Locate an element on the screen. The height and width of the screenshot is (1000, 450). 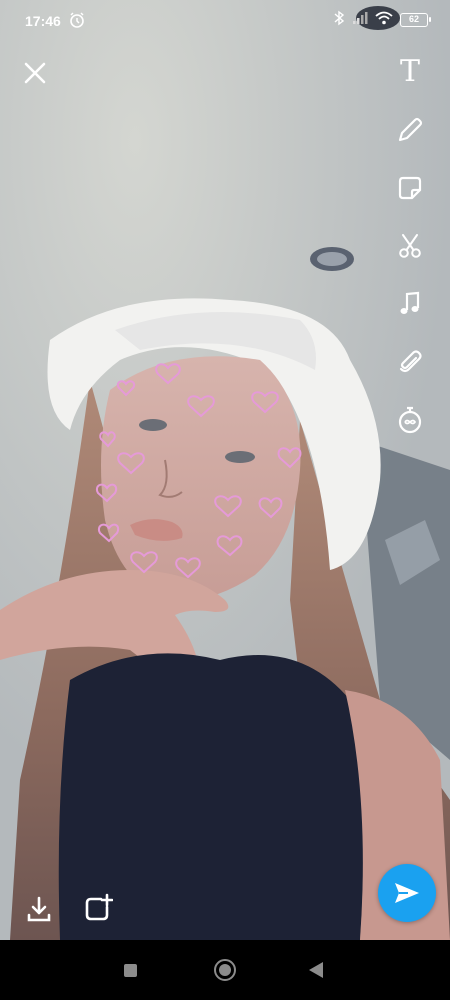
text-tool-icon: T is located at coordinates (409, 71).